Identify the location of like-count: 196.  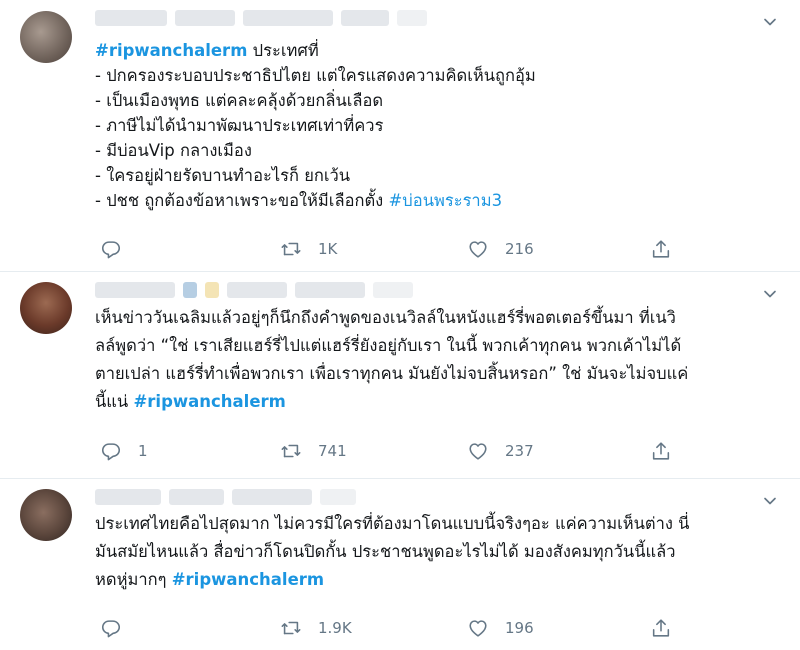
(519, 628).